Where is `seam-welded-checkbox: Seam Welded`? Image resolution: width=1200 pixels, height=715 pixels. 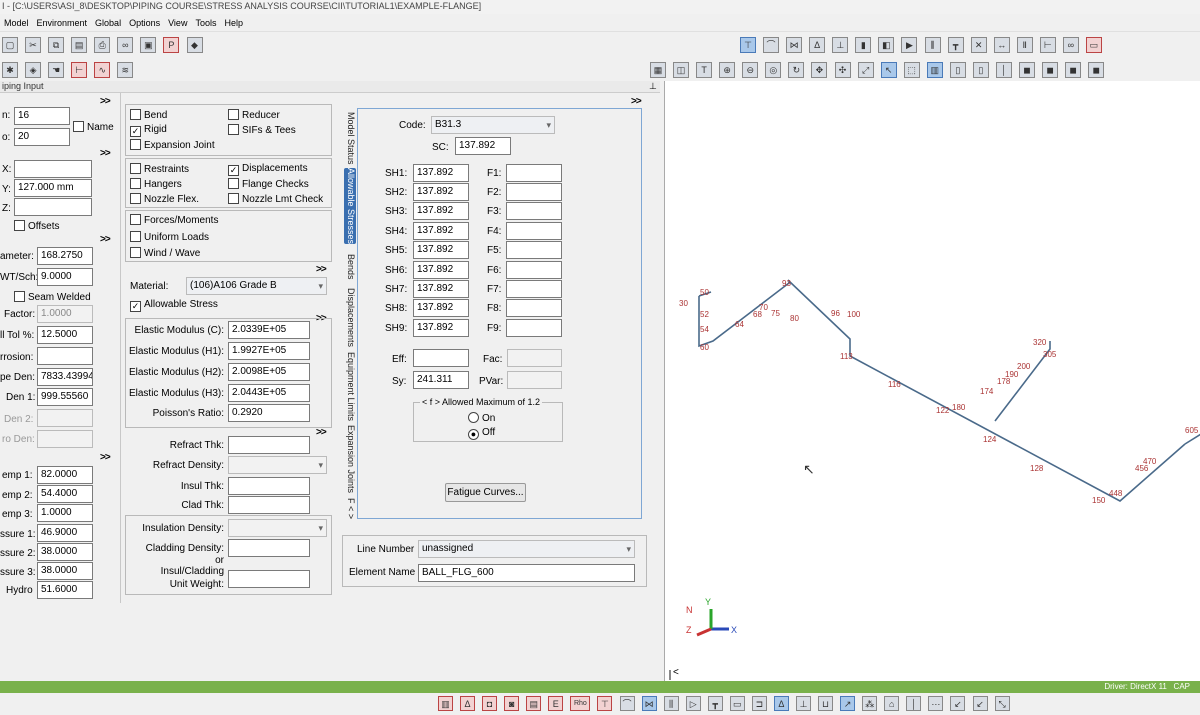 seam-welded-checkbox: Seam Welded is located at coordinates (52, 297).